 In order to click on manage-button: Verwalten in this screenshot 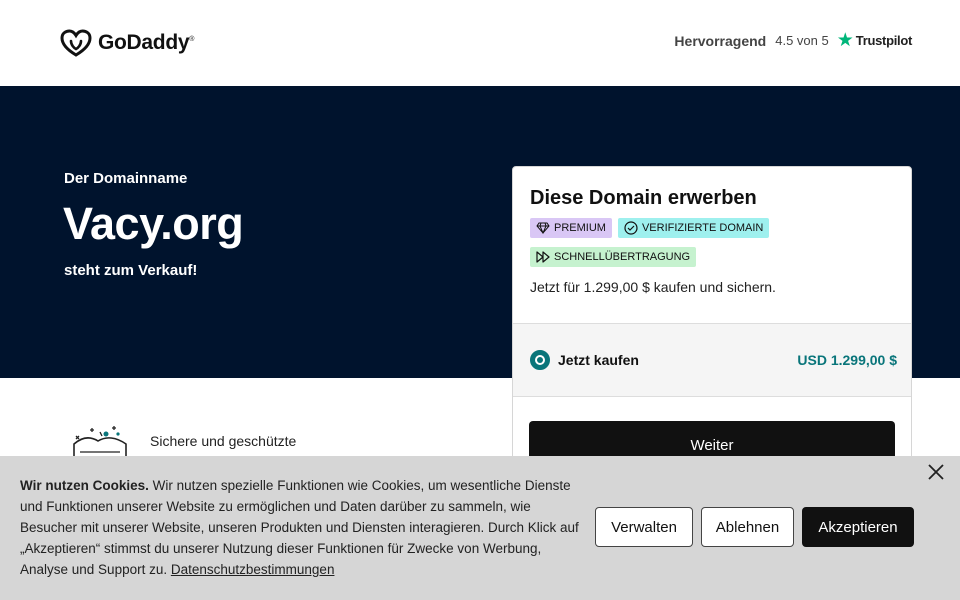, I will do `click(644, 527)`.